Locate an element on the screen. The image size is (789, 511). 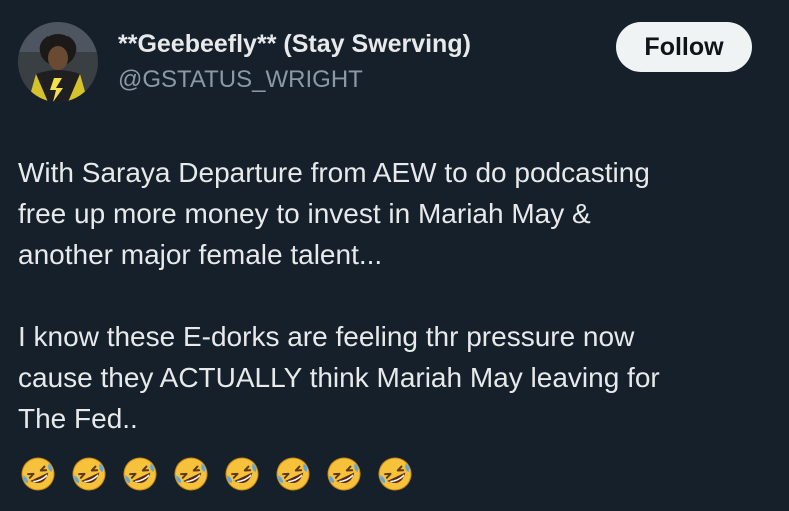
follow-button: Follow is located at coordinates (684, 47).